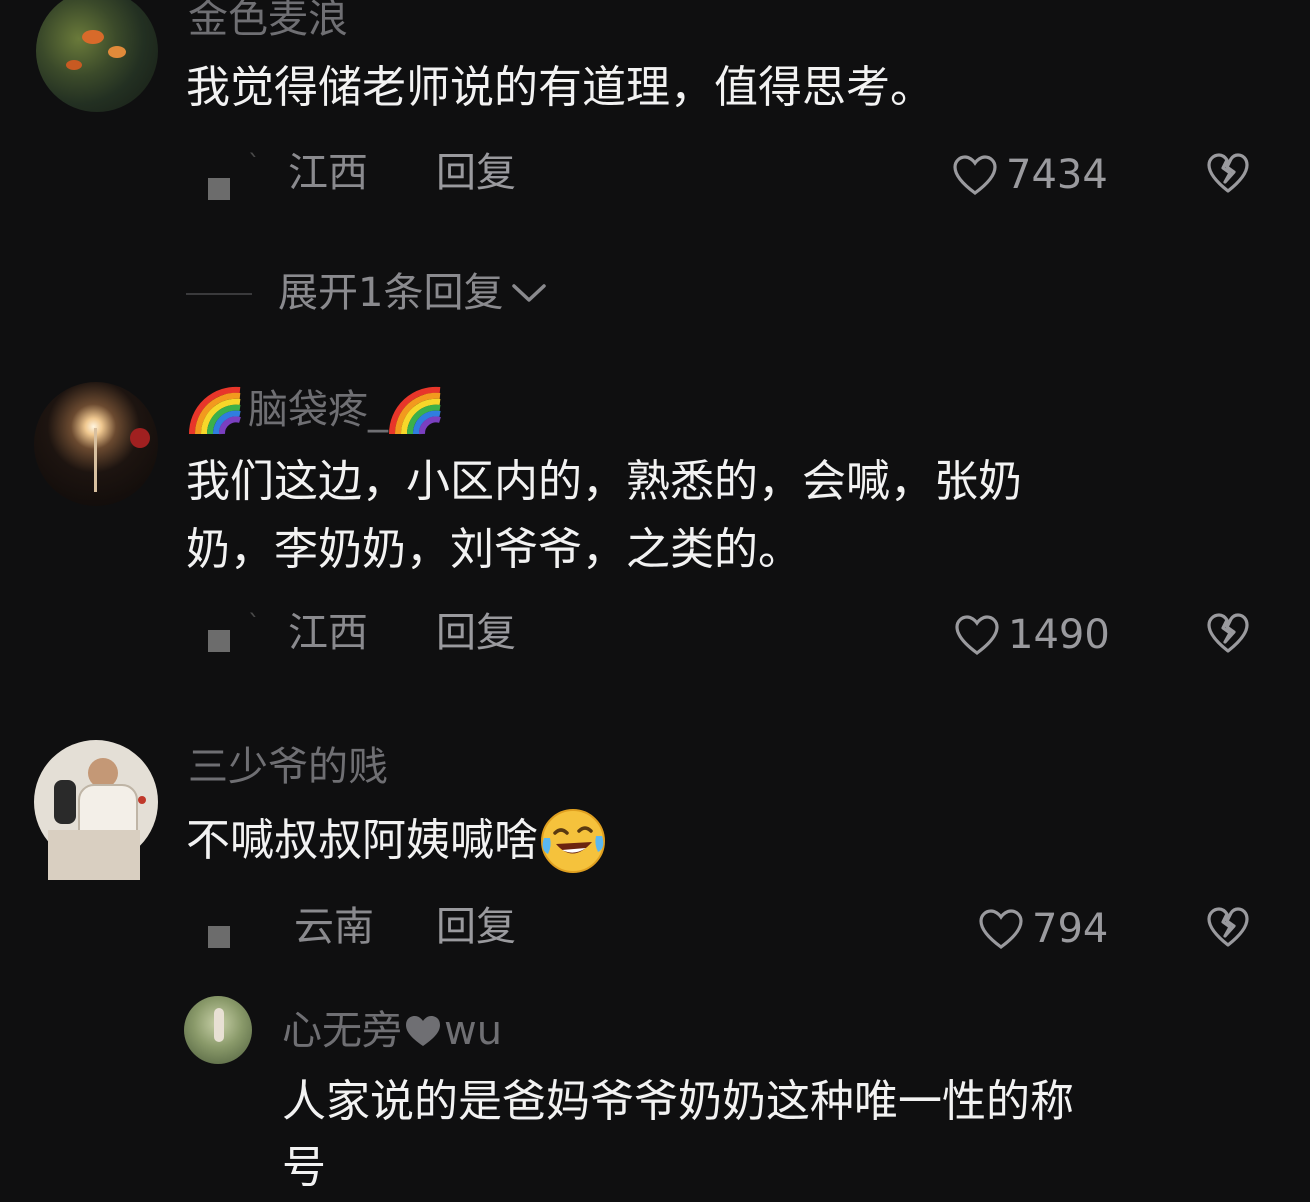 The width and height of the screenshot is (1310, 1202). What do you see at coordinates (1070, 929) in the screenshot?
I see `like-count: 794` at bounding box center [1070, 929].